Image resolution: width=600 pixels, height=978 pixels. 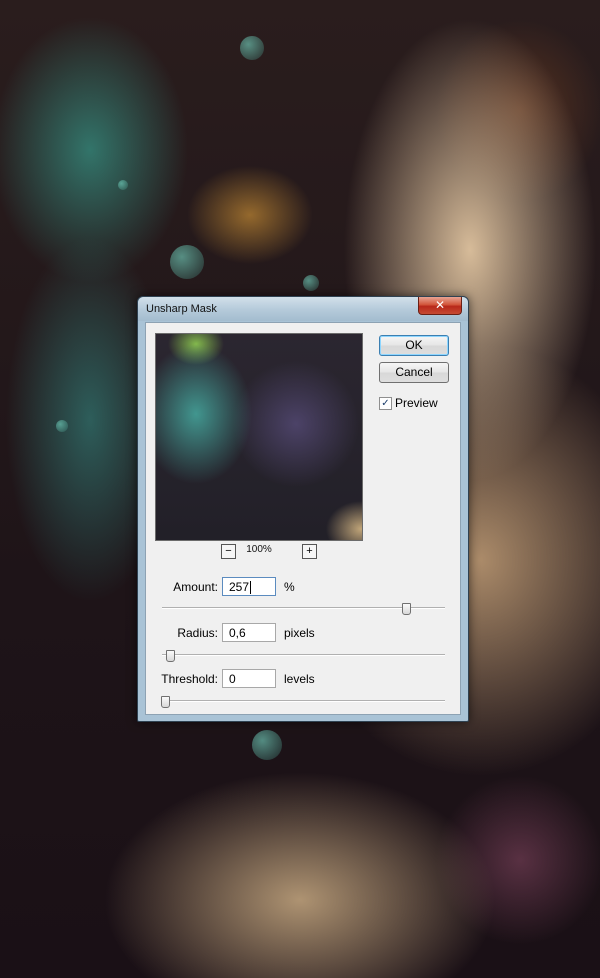 I want to click on amount-value: 257, so click(x=239, y=587).